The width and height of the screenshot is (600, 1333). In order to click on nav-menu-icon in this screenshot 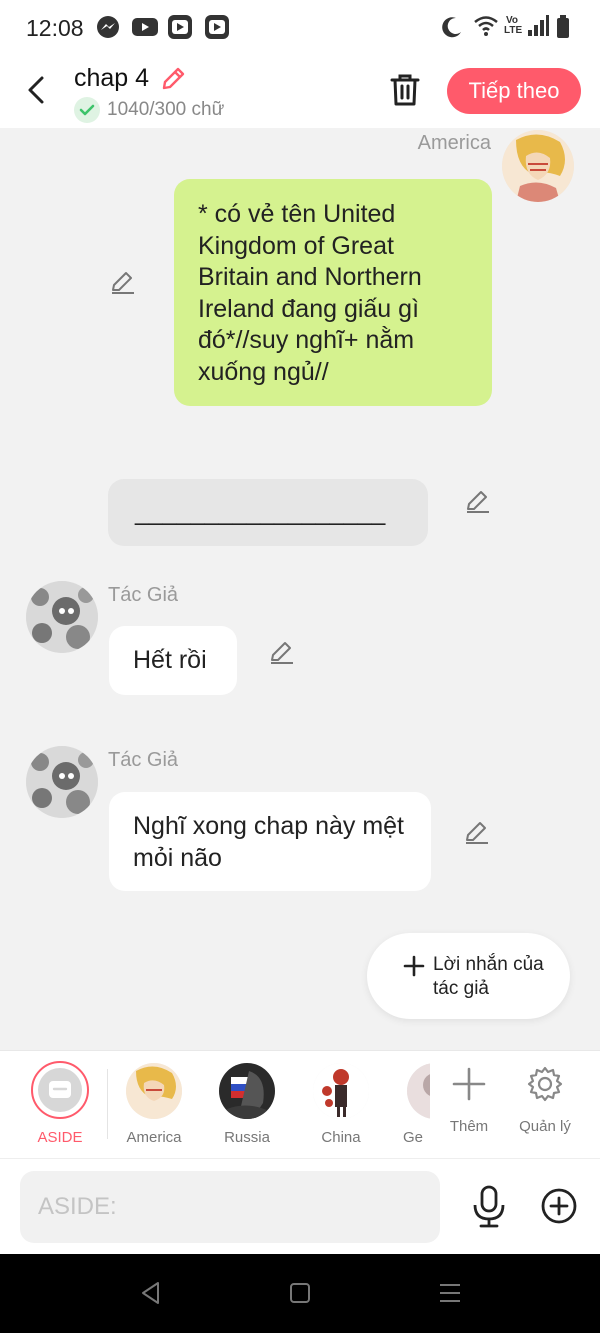, I will do `click(450, 1293)`.